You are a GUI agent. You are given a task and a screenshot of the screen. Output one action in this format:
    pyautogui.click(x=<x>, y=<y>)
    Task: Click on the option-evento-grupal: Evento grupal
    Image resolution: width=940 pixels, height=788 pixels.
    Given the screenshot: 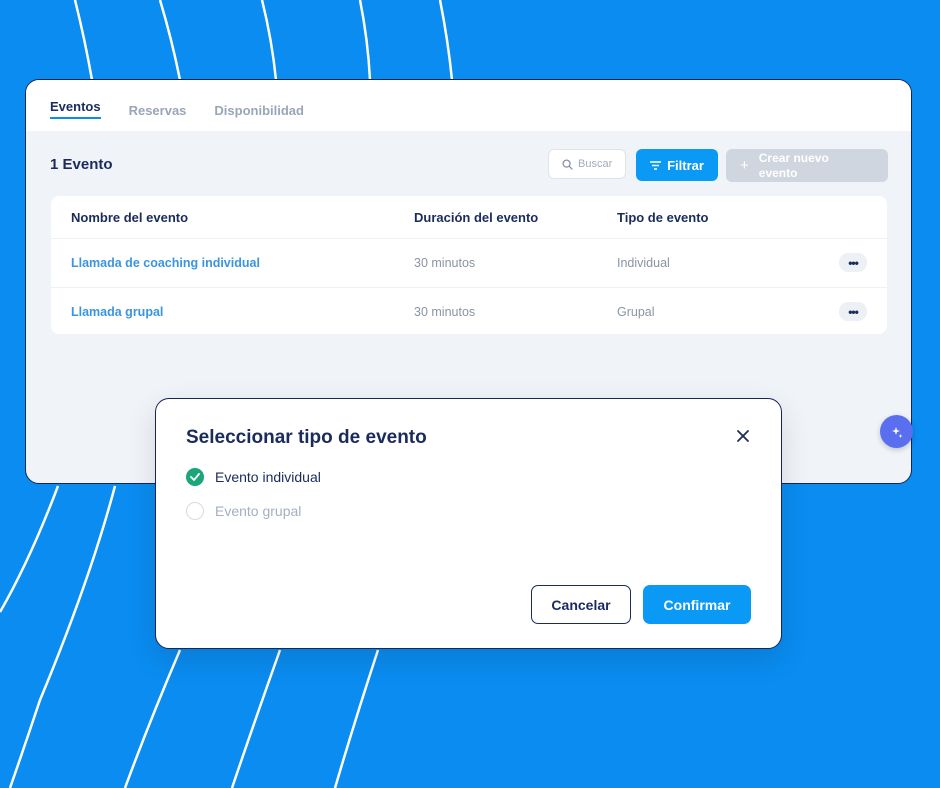 What is the action you would take?
    pyautogui.click(x=243, y=511)
    